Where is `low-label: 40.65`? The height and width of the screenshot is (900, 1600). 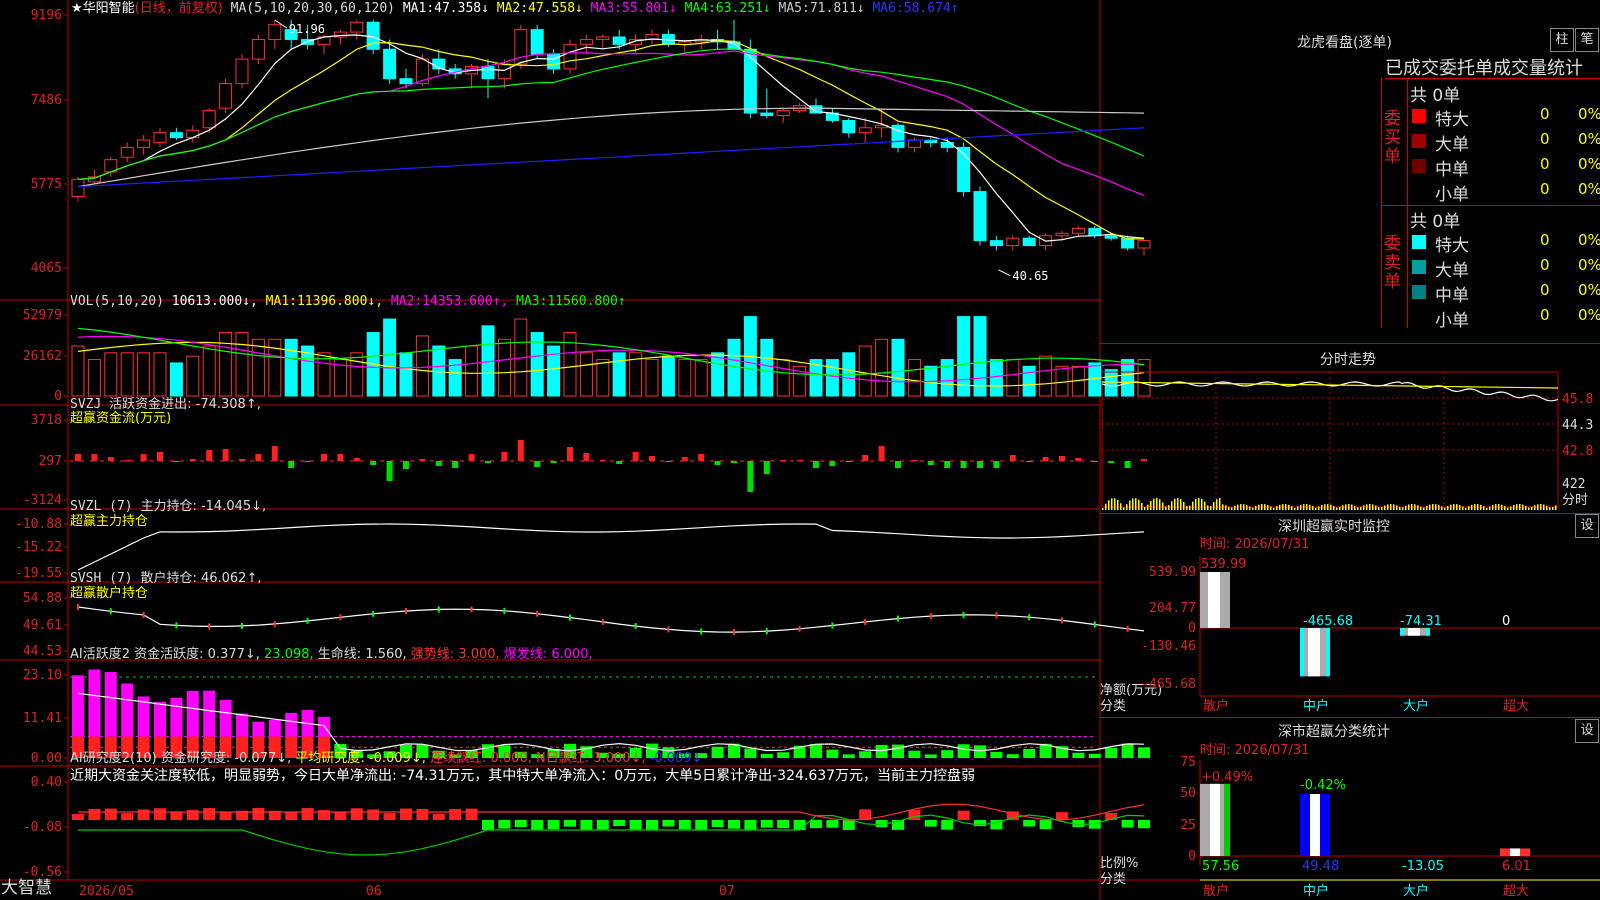 low-label: 40.65 is located at coordinates (1030, 276).